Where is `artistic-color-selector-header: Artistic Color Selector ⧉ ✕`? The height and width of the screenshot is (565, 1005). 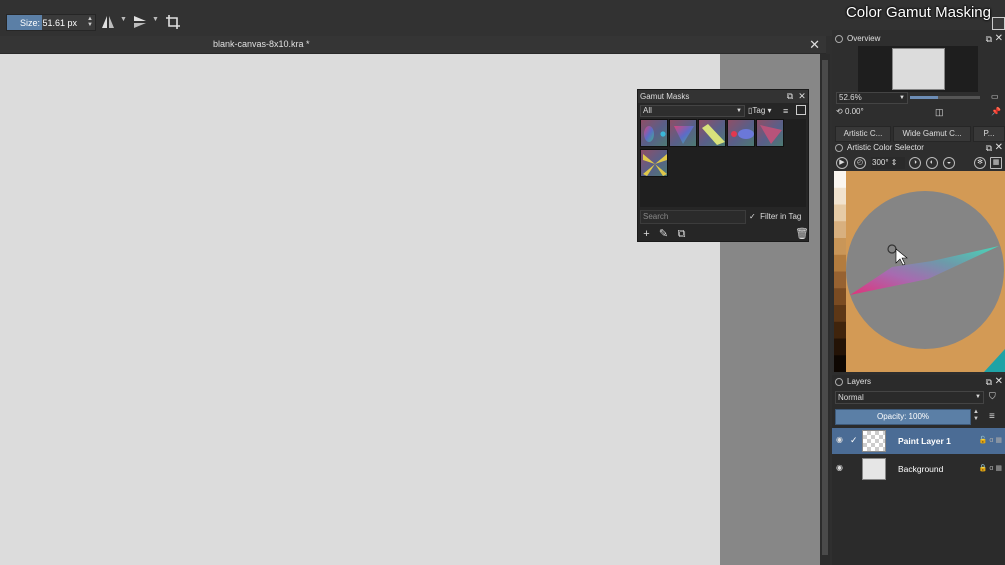
artistic-color-selector-header: Artistic Color Selector ⧉ ✕ is located at coordinates (918, 148).